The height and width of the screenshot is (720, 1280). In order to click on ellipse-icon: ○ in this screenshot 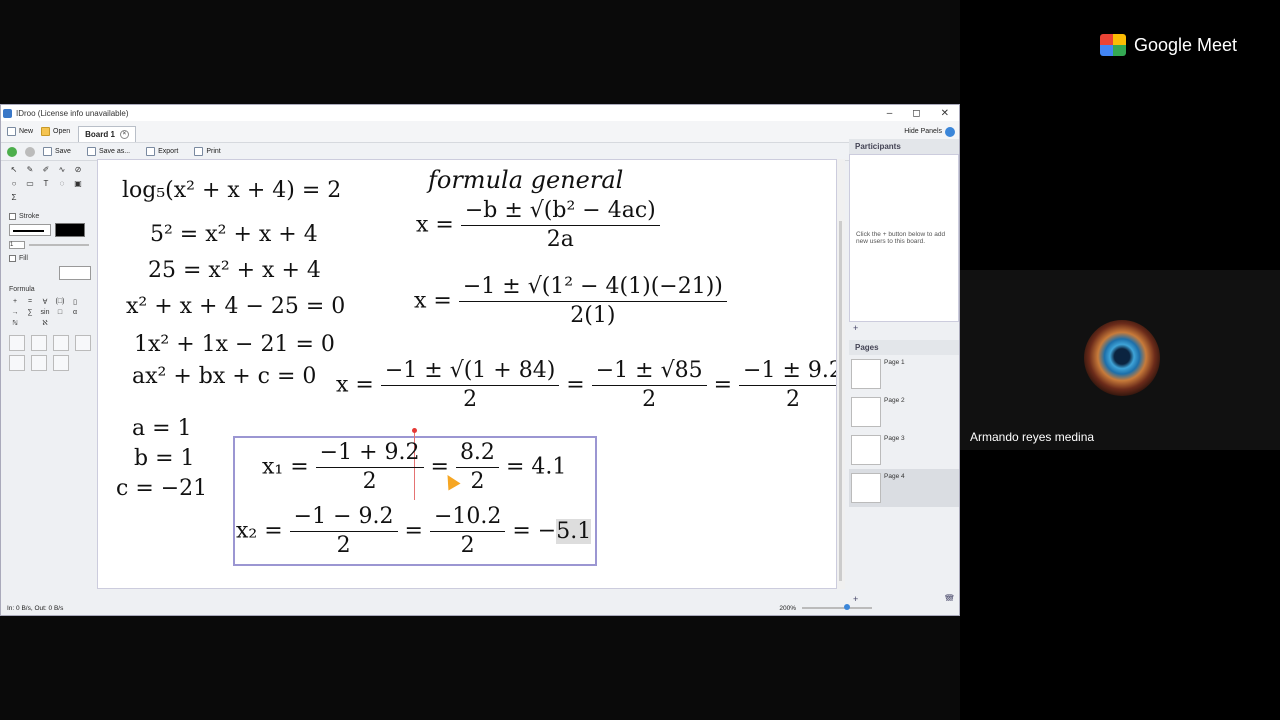, I will do `click(14, 184)`.